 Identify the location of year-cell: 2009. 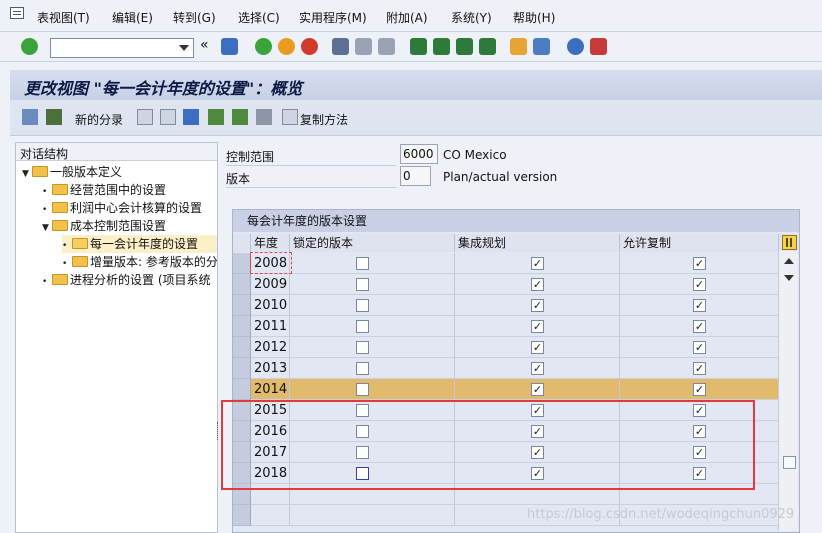
(270, 284).